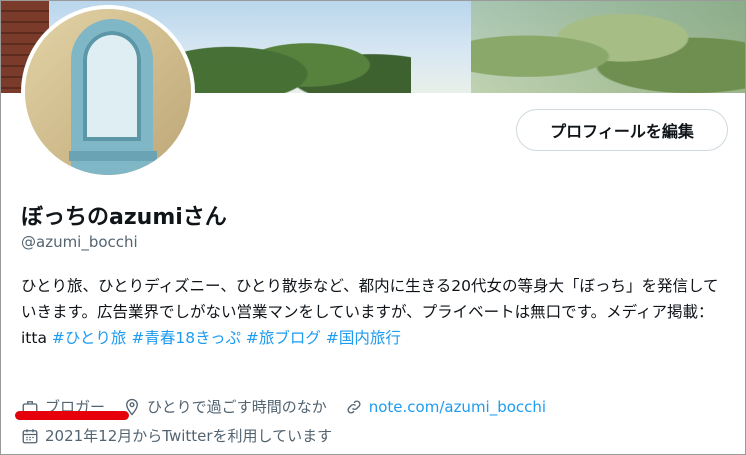  Describe the element at coordinates (89, 338) in the screenshot. I see `hashtag-link: #ひとり旅` at that location.